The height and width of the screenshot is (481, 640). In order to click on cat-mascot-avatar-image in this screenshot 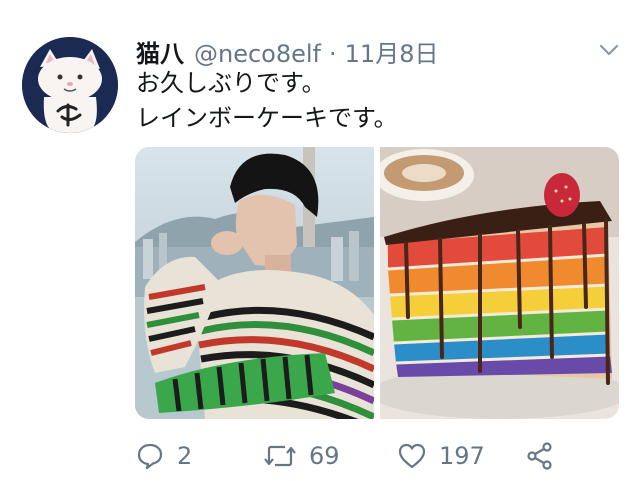, I will do `click(70, 85)`.